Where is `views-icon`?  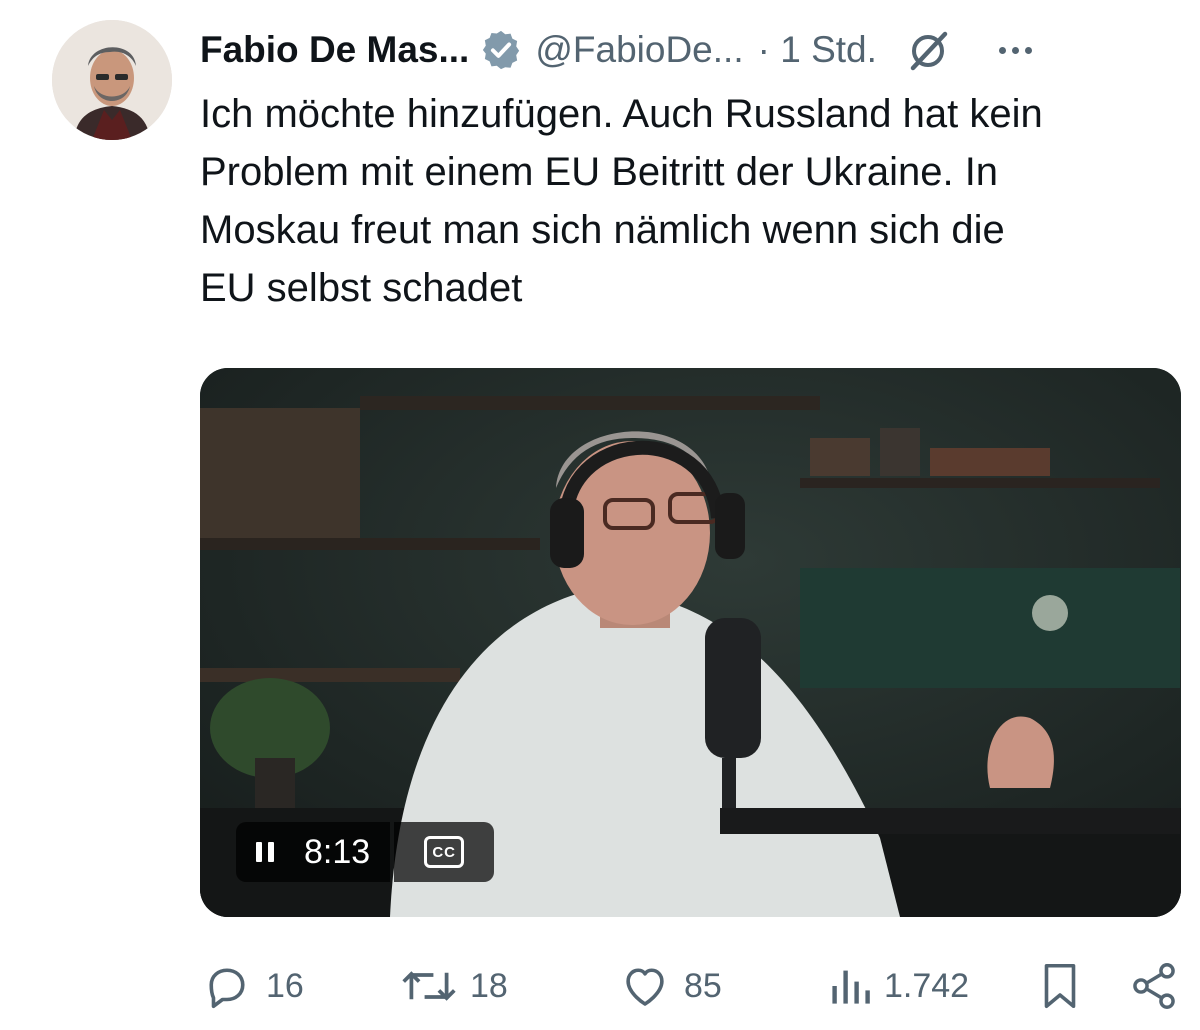
views-icon is located at coordinates (851, 987).